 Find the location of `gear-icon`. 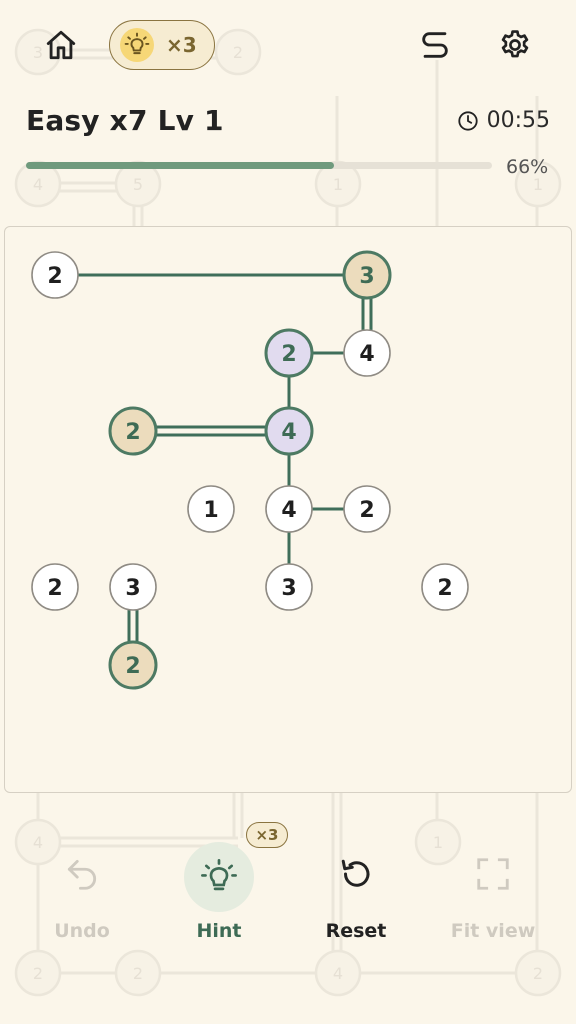

gear-icon is located at coordinates (515, 44).